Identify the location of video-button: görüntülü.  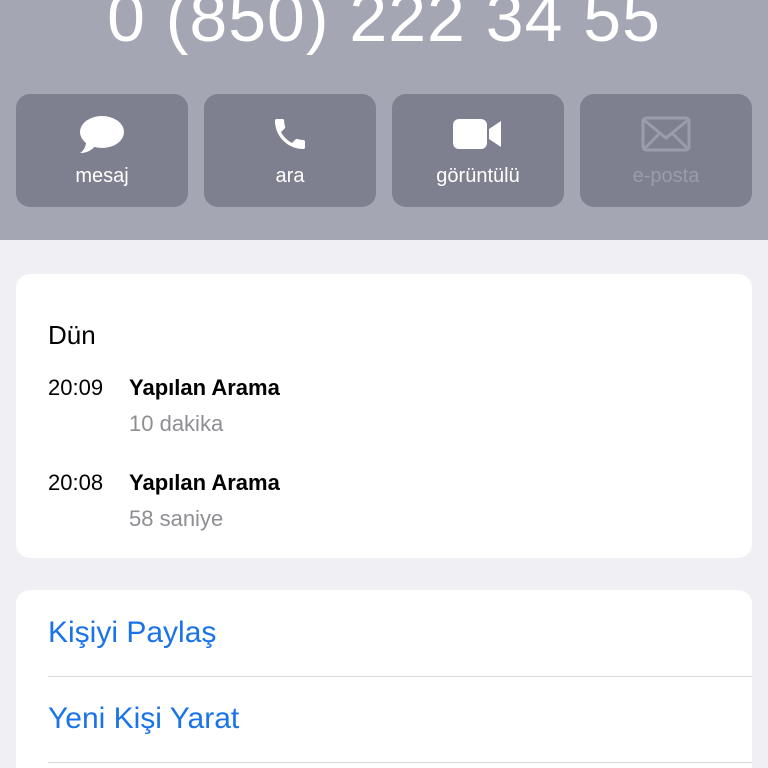
(478, 150).